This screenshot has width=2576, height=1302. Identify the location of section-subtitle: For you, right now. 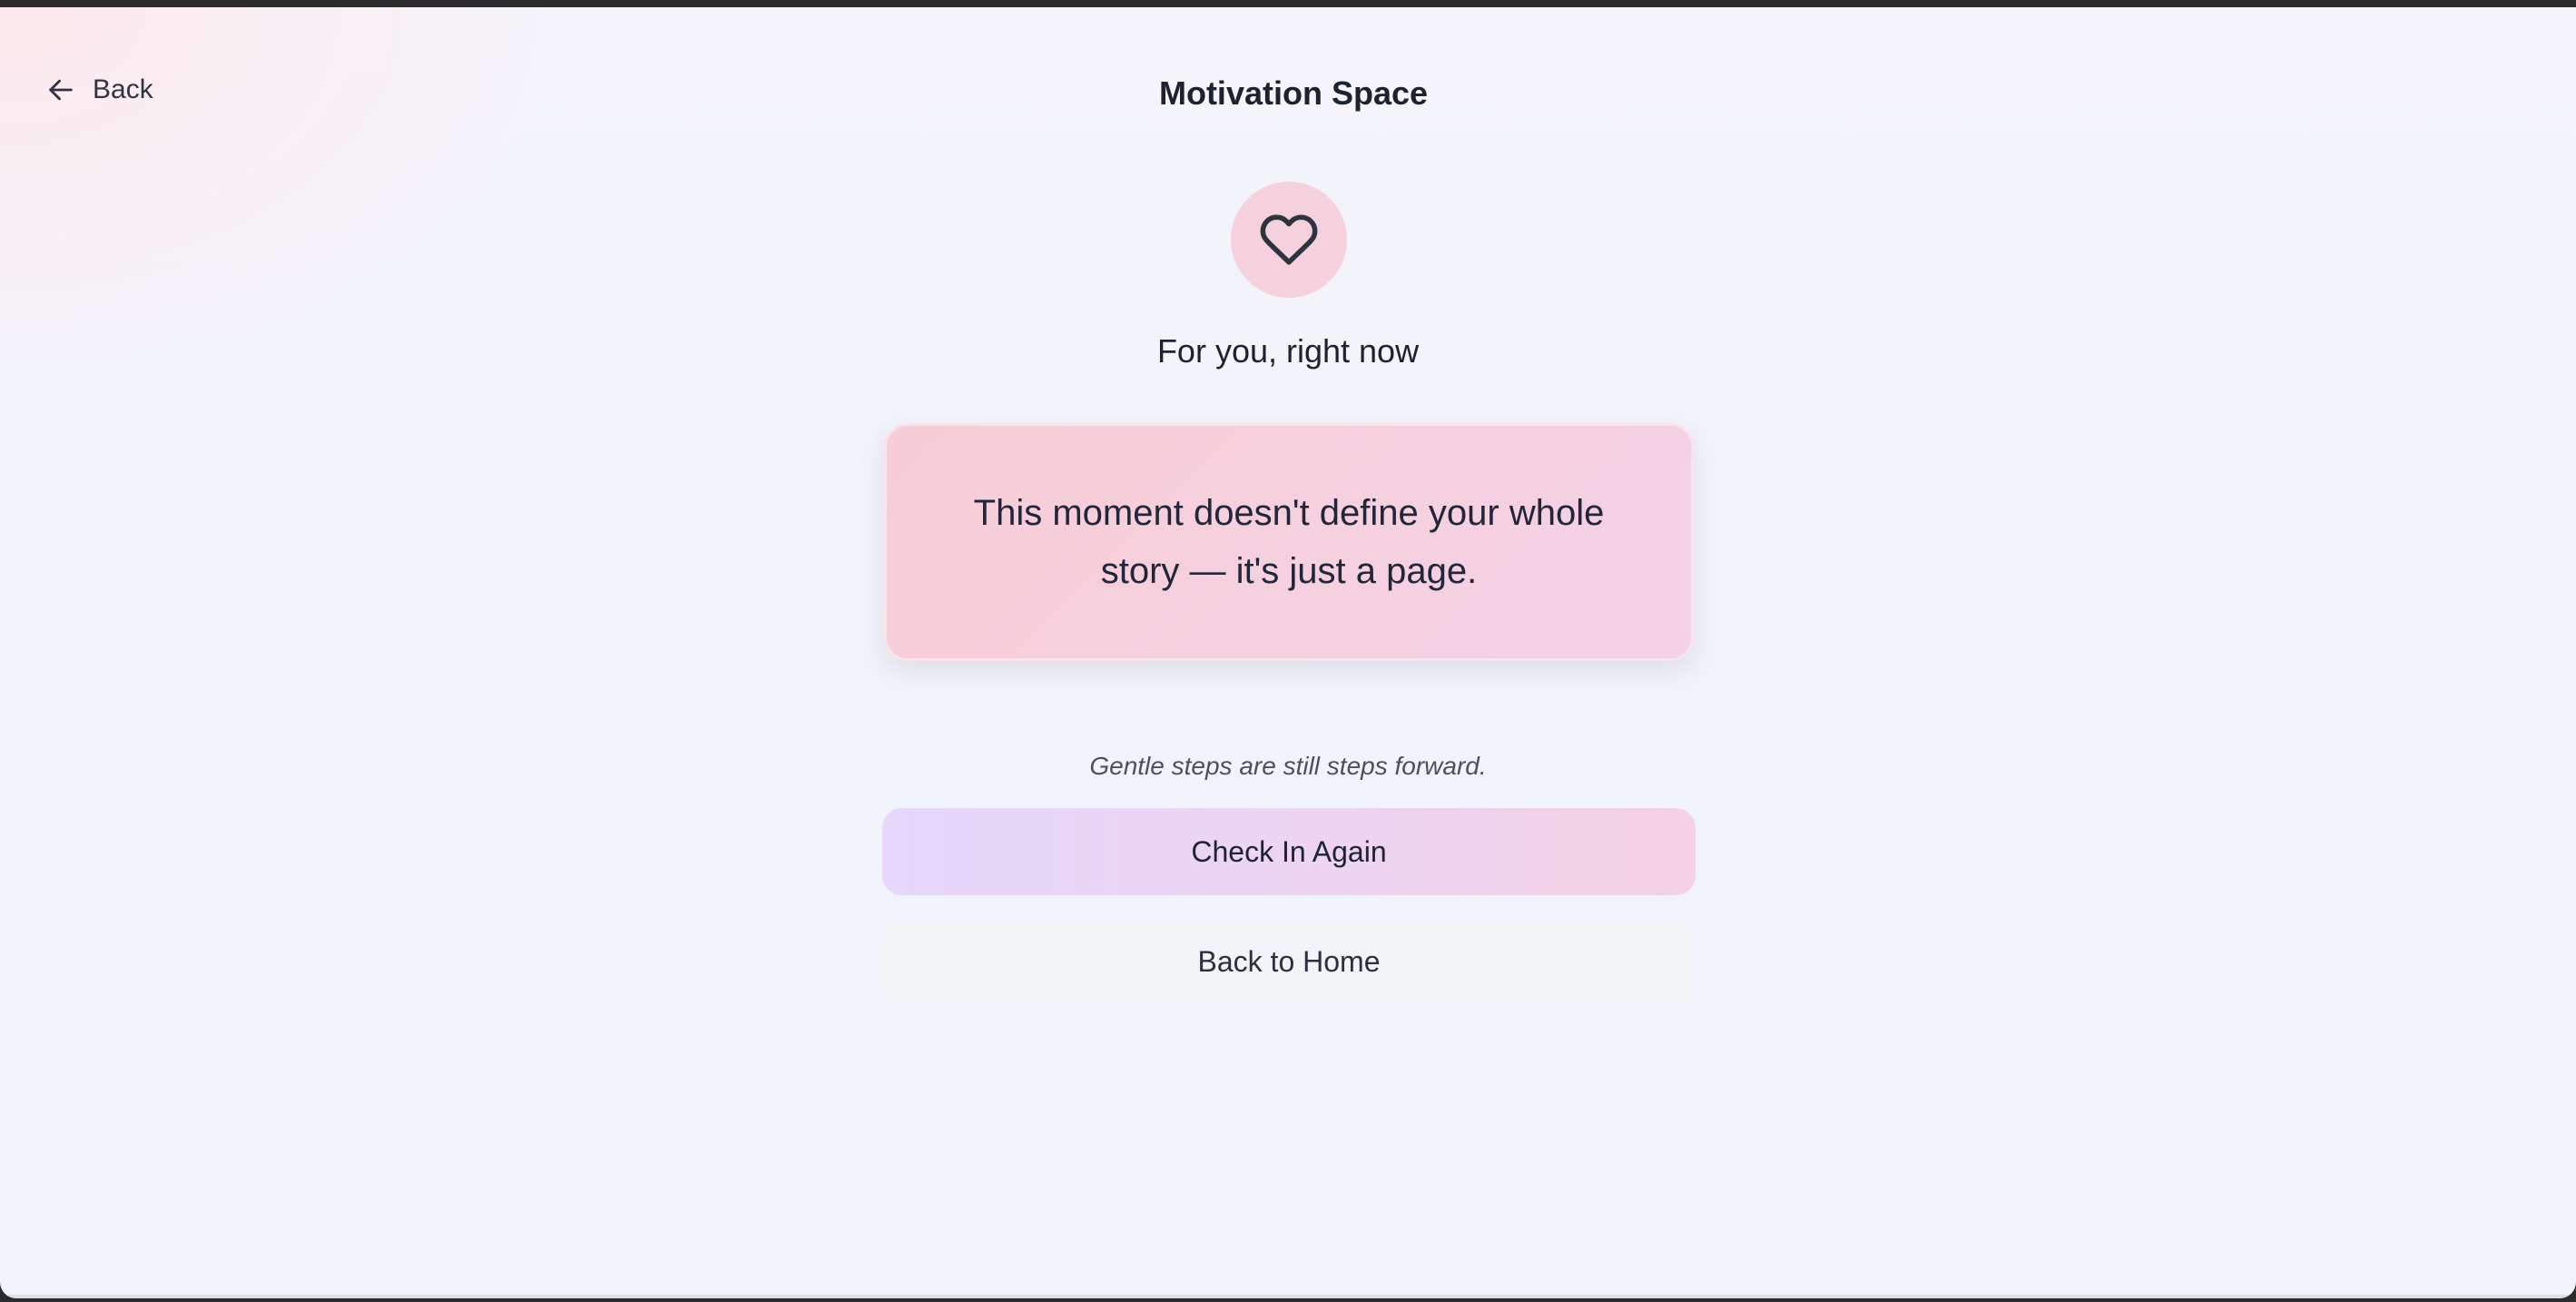
(1288, 351).